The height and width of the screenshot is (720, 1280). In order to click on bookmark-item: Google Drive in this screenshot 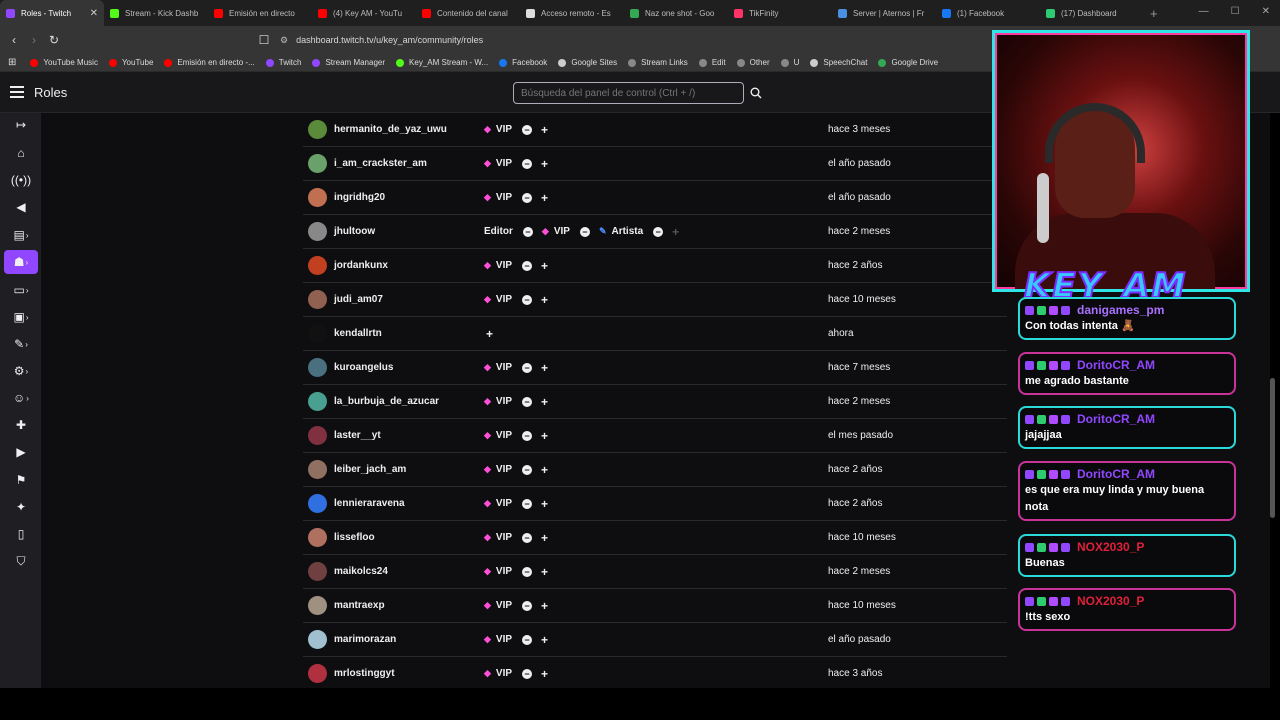, I will do `click(908, 62)`.